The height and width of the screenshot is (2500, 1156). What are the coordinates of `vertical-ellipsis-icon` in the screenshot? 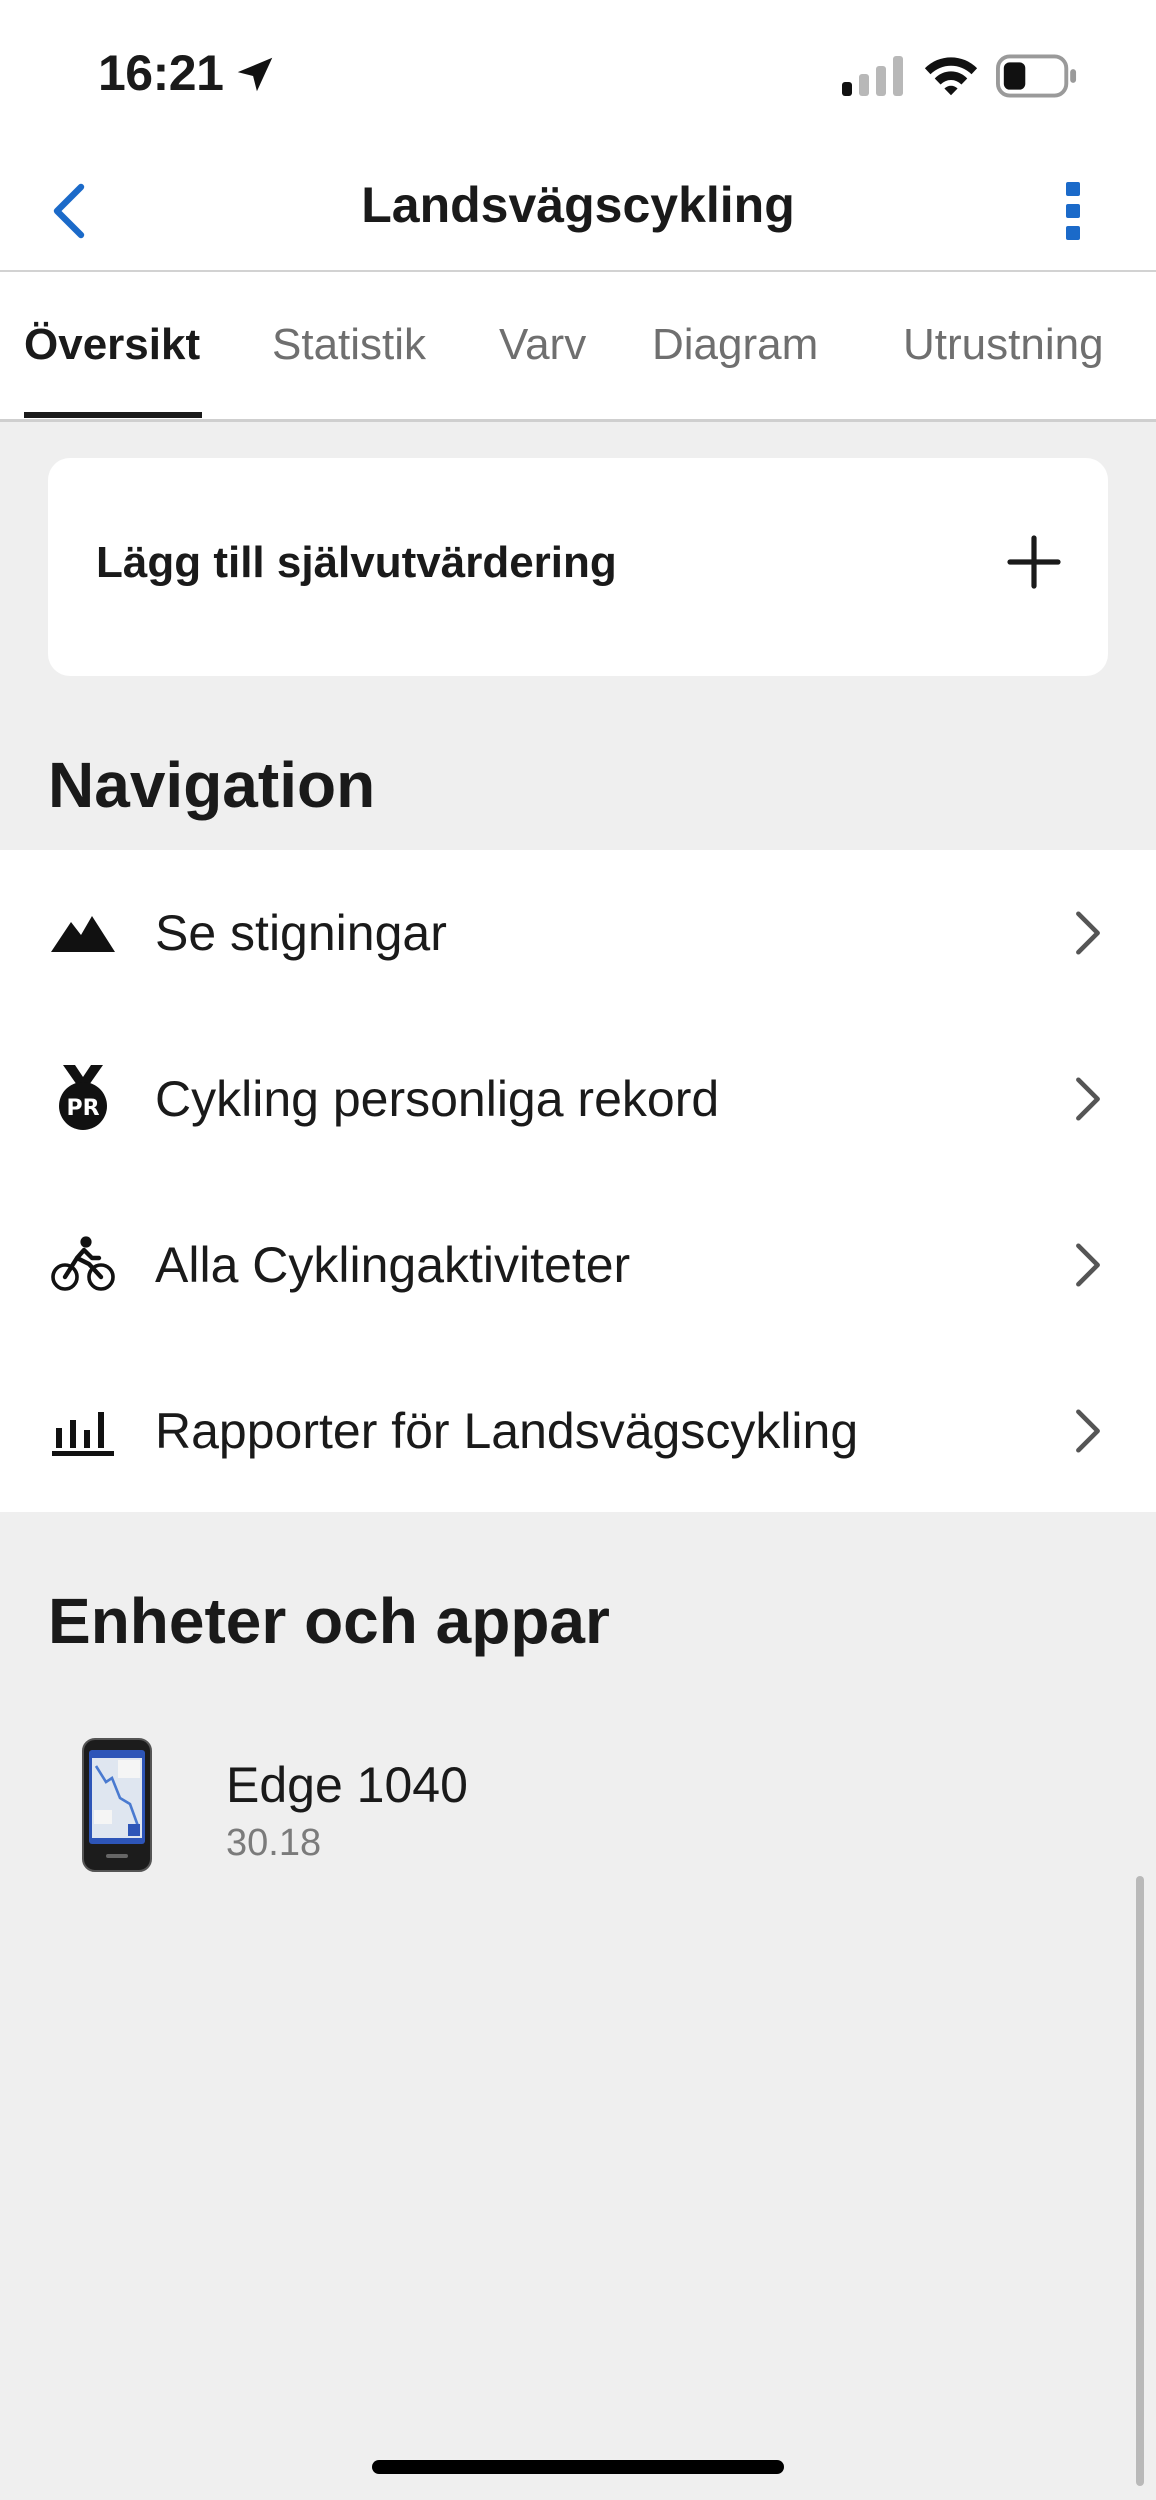 It's located at (1073, 211).